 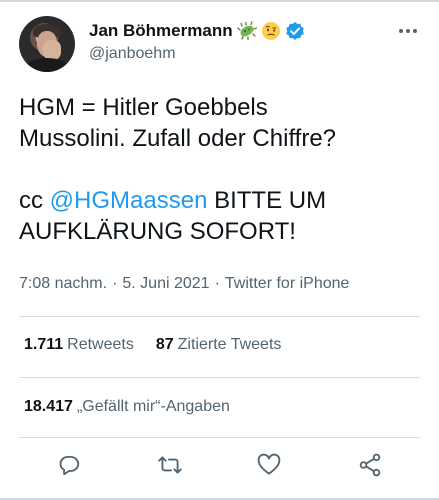 What do you see at coordinates (267, 200) in the screenshot?
I see `cc-suffix: BITTE UM` at bounding box center [267, 200].